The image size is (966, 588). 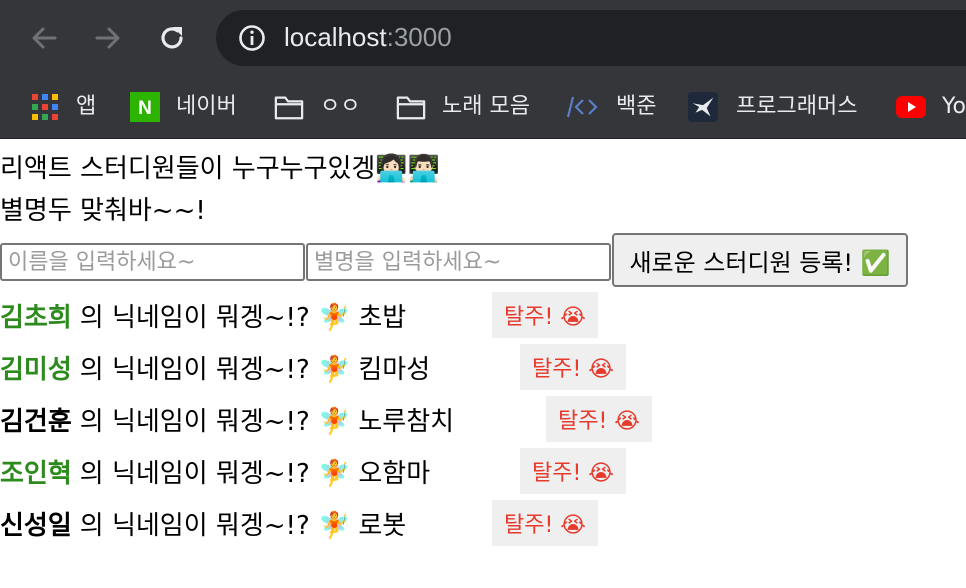 What do you see at coordinates (406, 421) in the screenshot?
I see `member-nickname: 노루참치` at bounding box center [406, 421].